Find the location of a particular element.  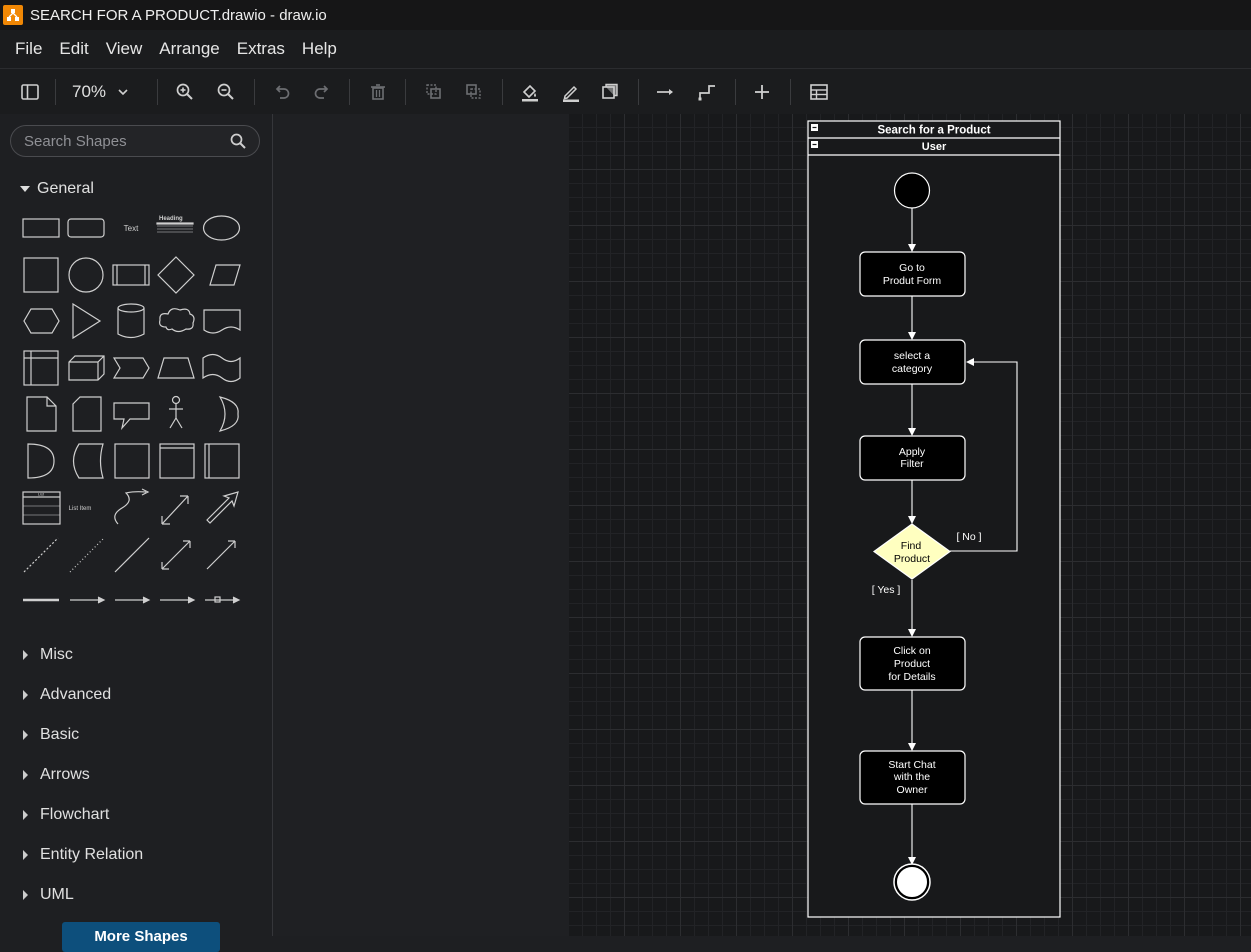

shadow-icon is located at coordinates (610, 92).